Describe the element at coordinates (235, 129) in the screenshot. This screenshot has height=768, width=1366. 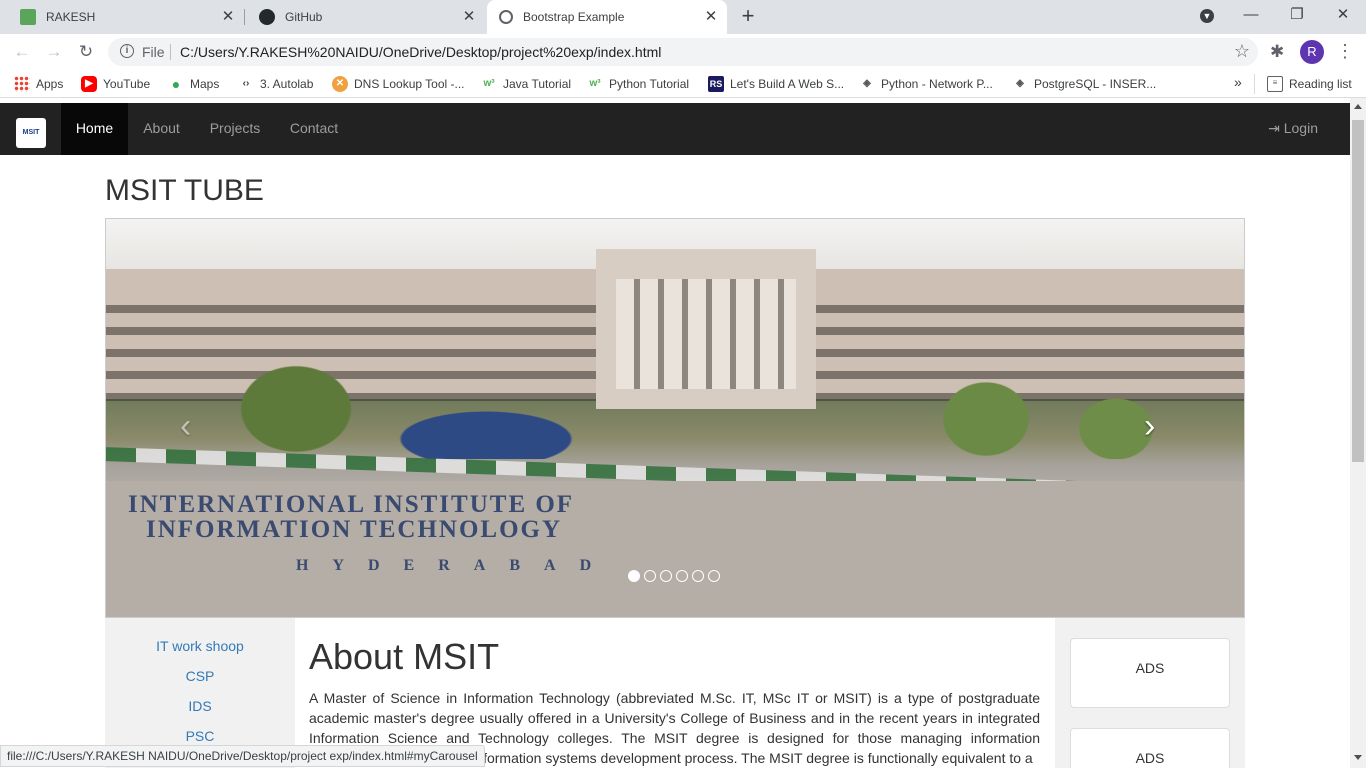
I see `nav-projects: Projects` at that location.